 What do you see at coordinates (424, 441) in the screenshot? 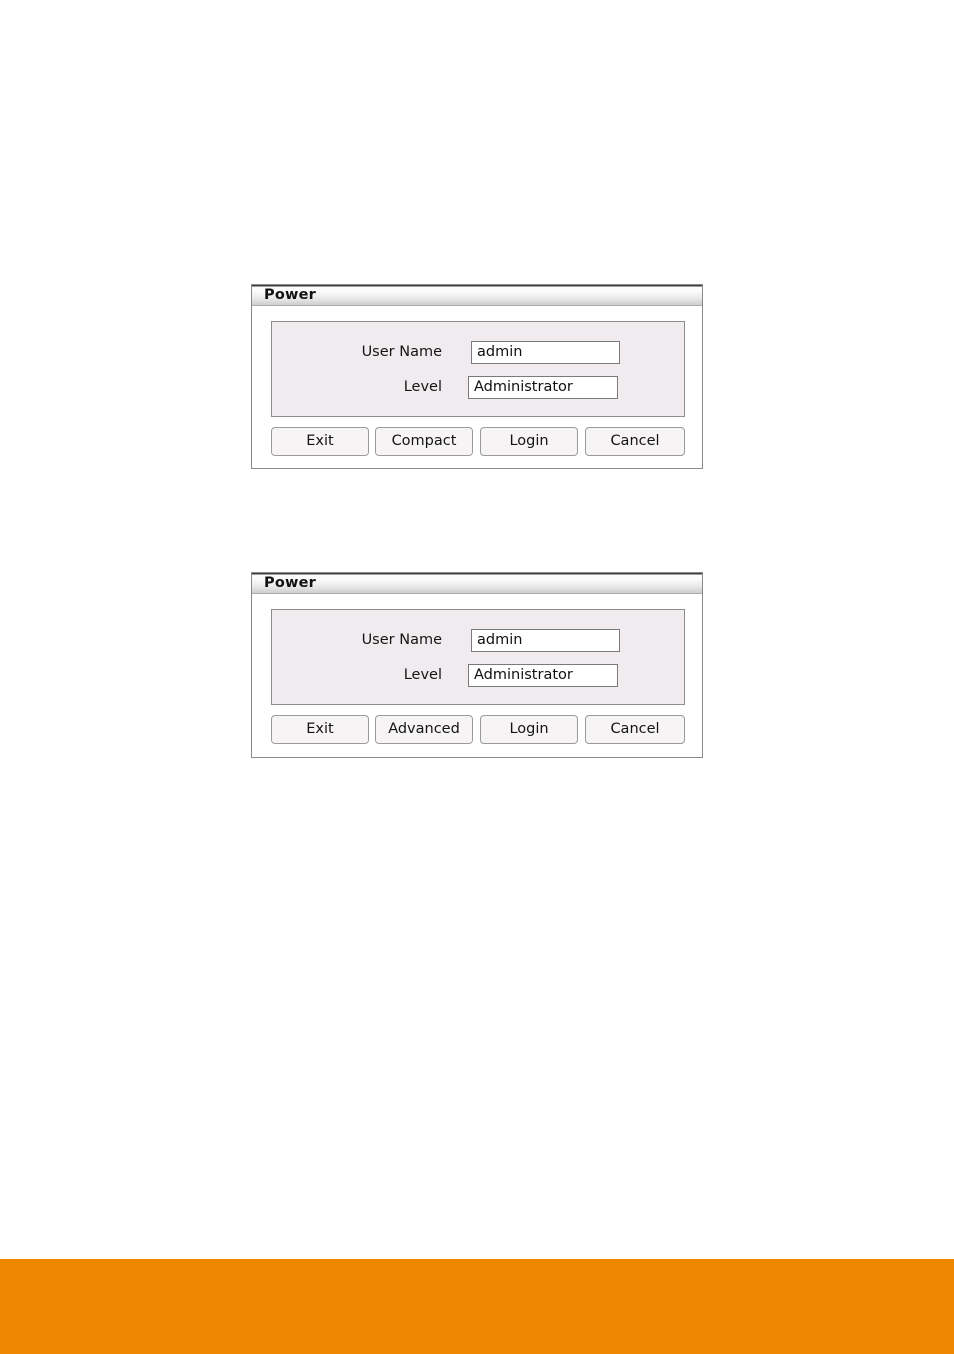
I see `compact-button: Compact` at bounding box center [424, 441].